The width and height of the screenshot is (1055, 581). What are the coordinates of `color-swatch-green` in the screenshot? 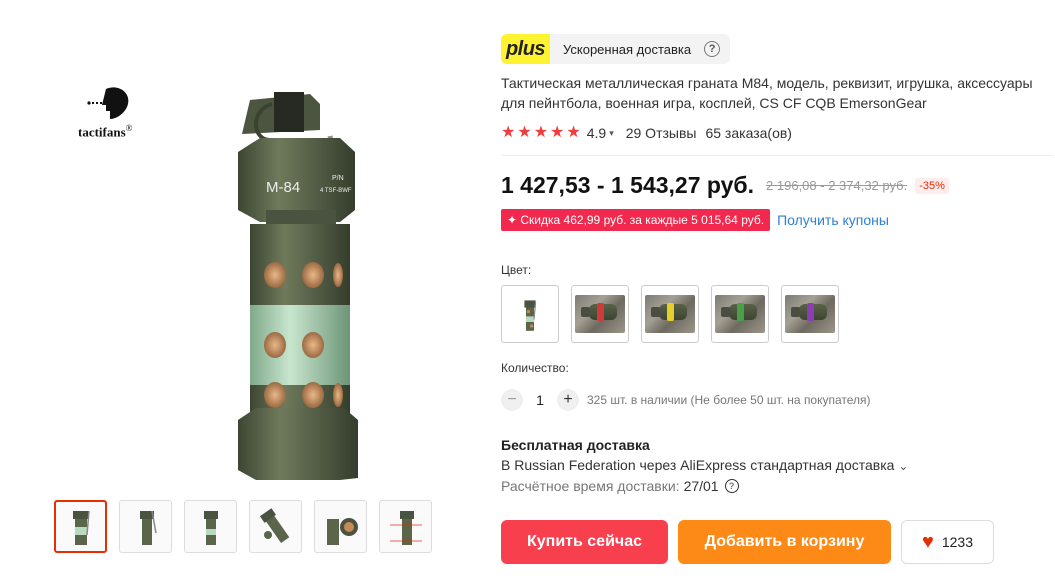 It's located at (740, 314).